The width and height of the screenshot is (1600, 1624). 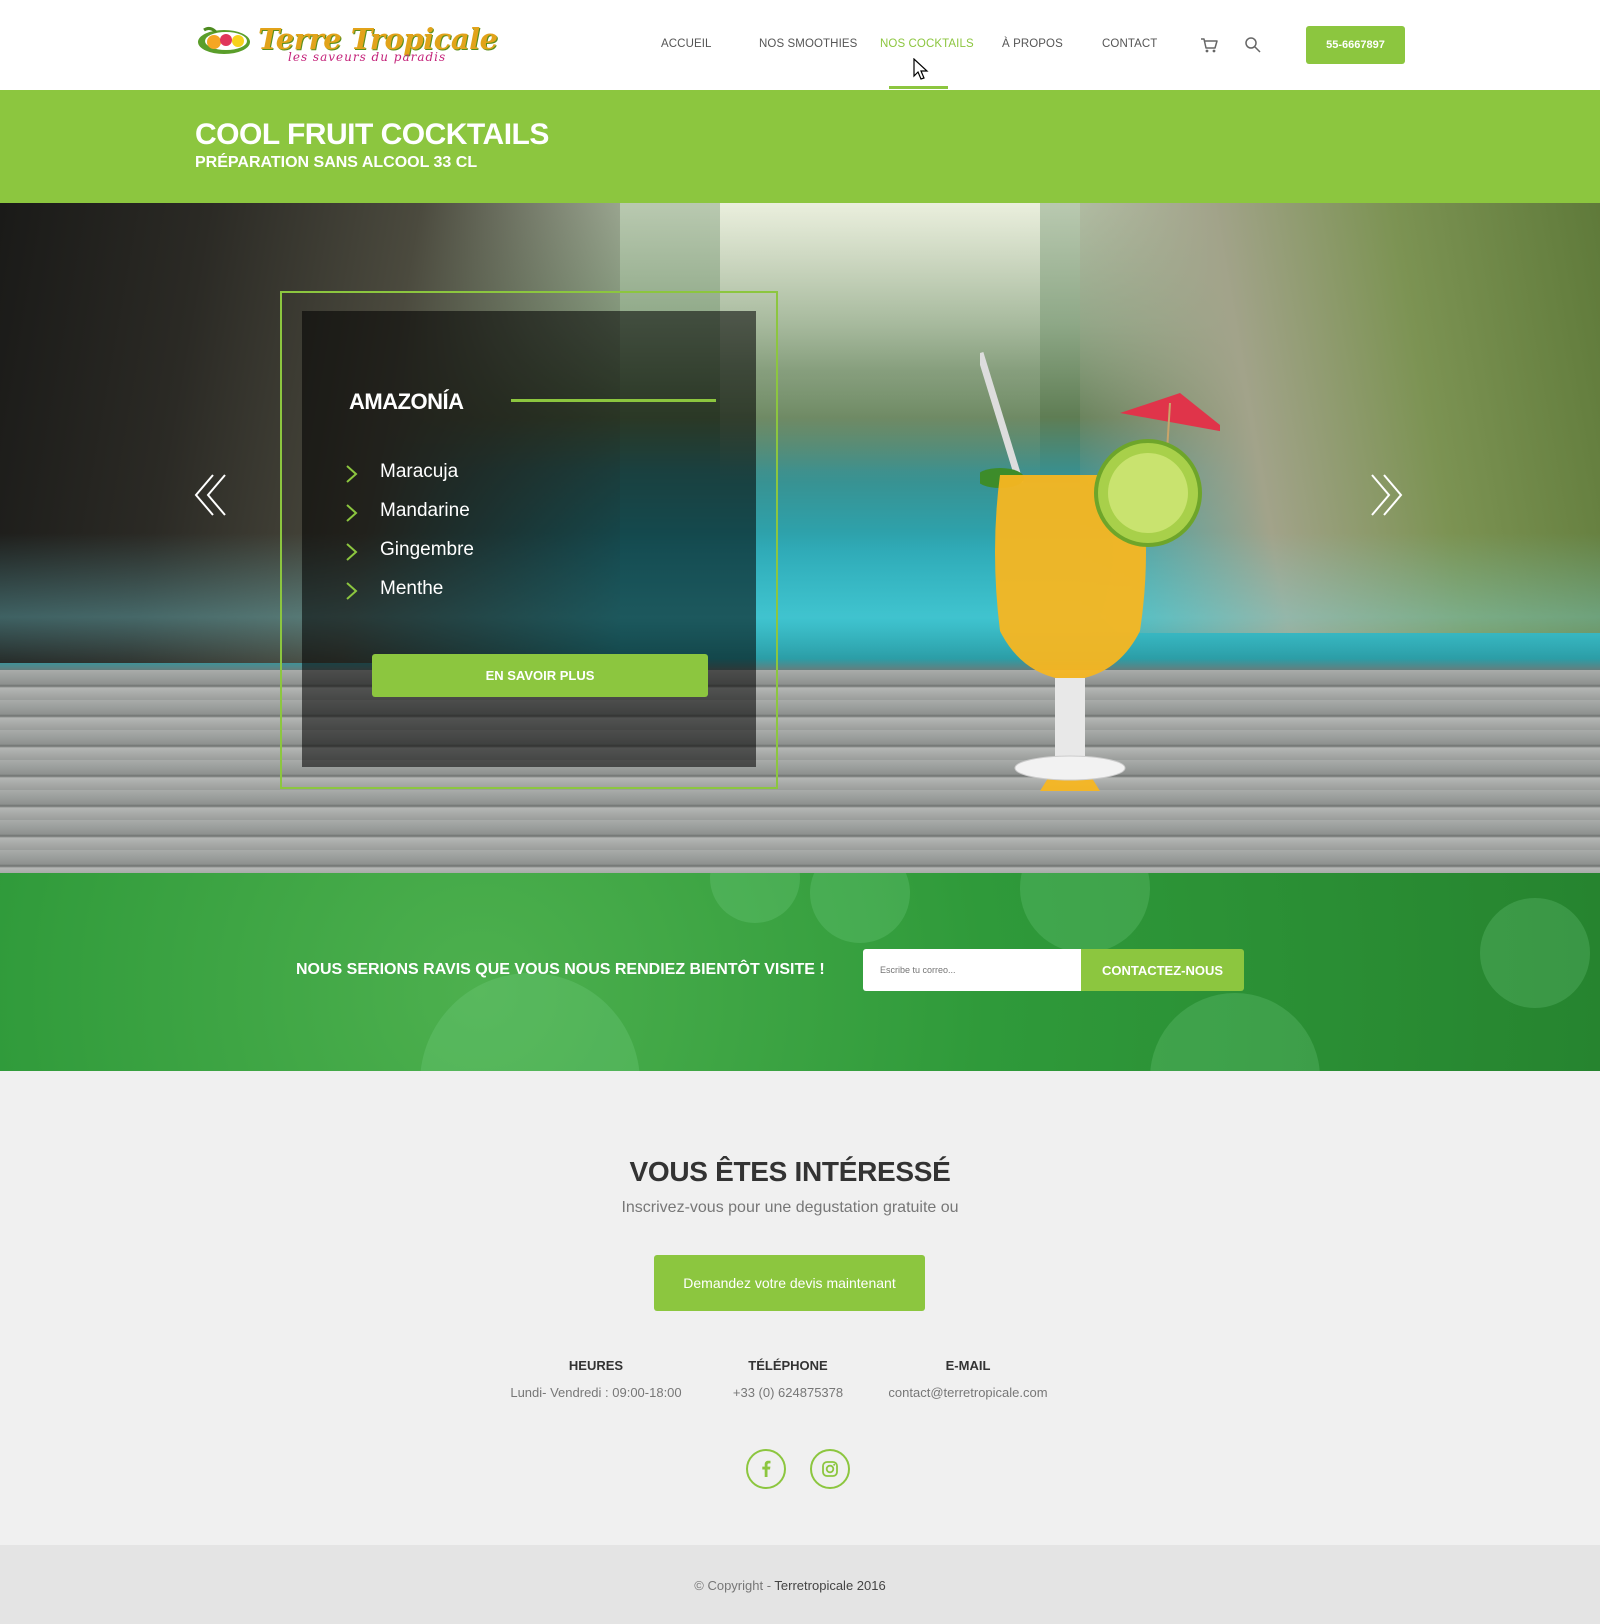 I want to click on request-quote-button: Demandez votre devis maintenant, so click(x=789, y=1283).